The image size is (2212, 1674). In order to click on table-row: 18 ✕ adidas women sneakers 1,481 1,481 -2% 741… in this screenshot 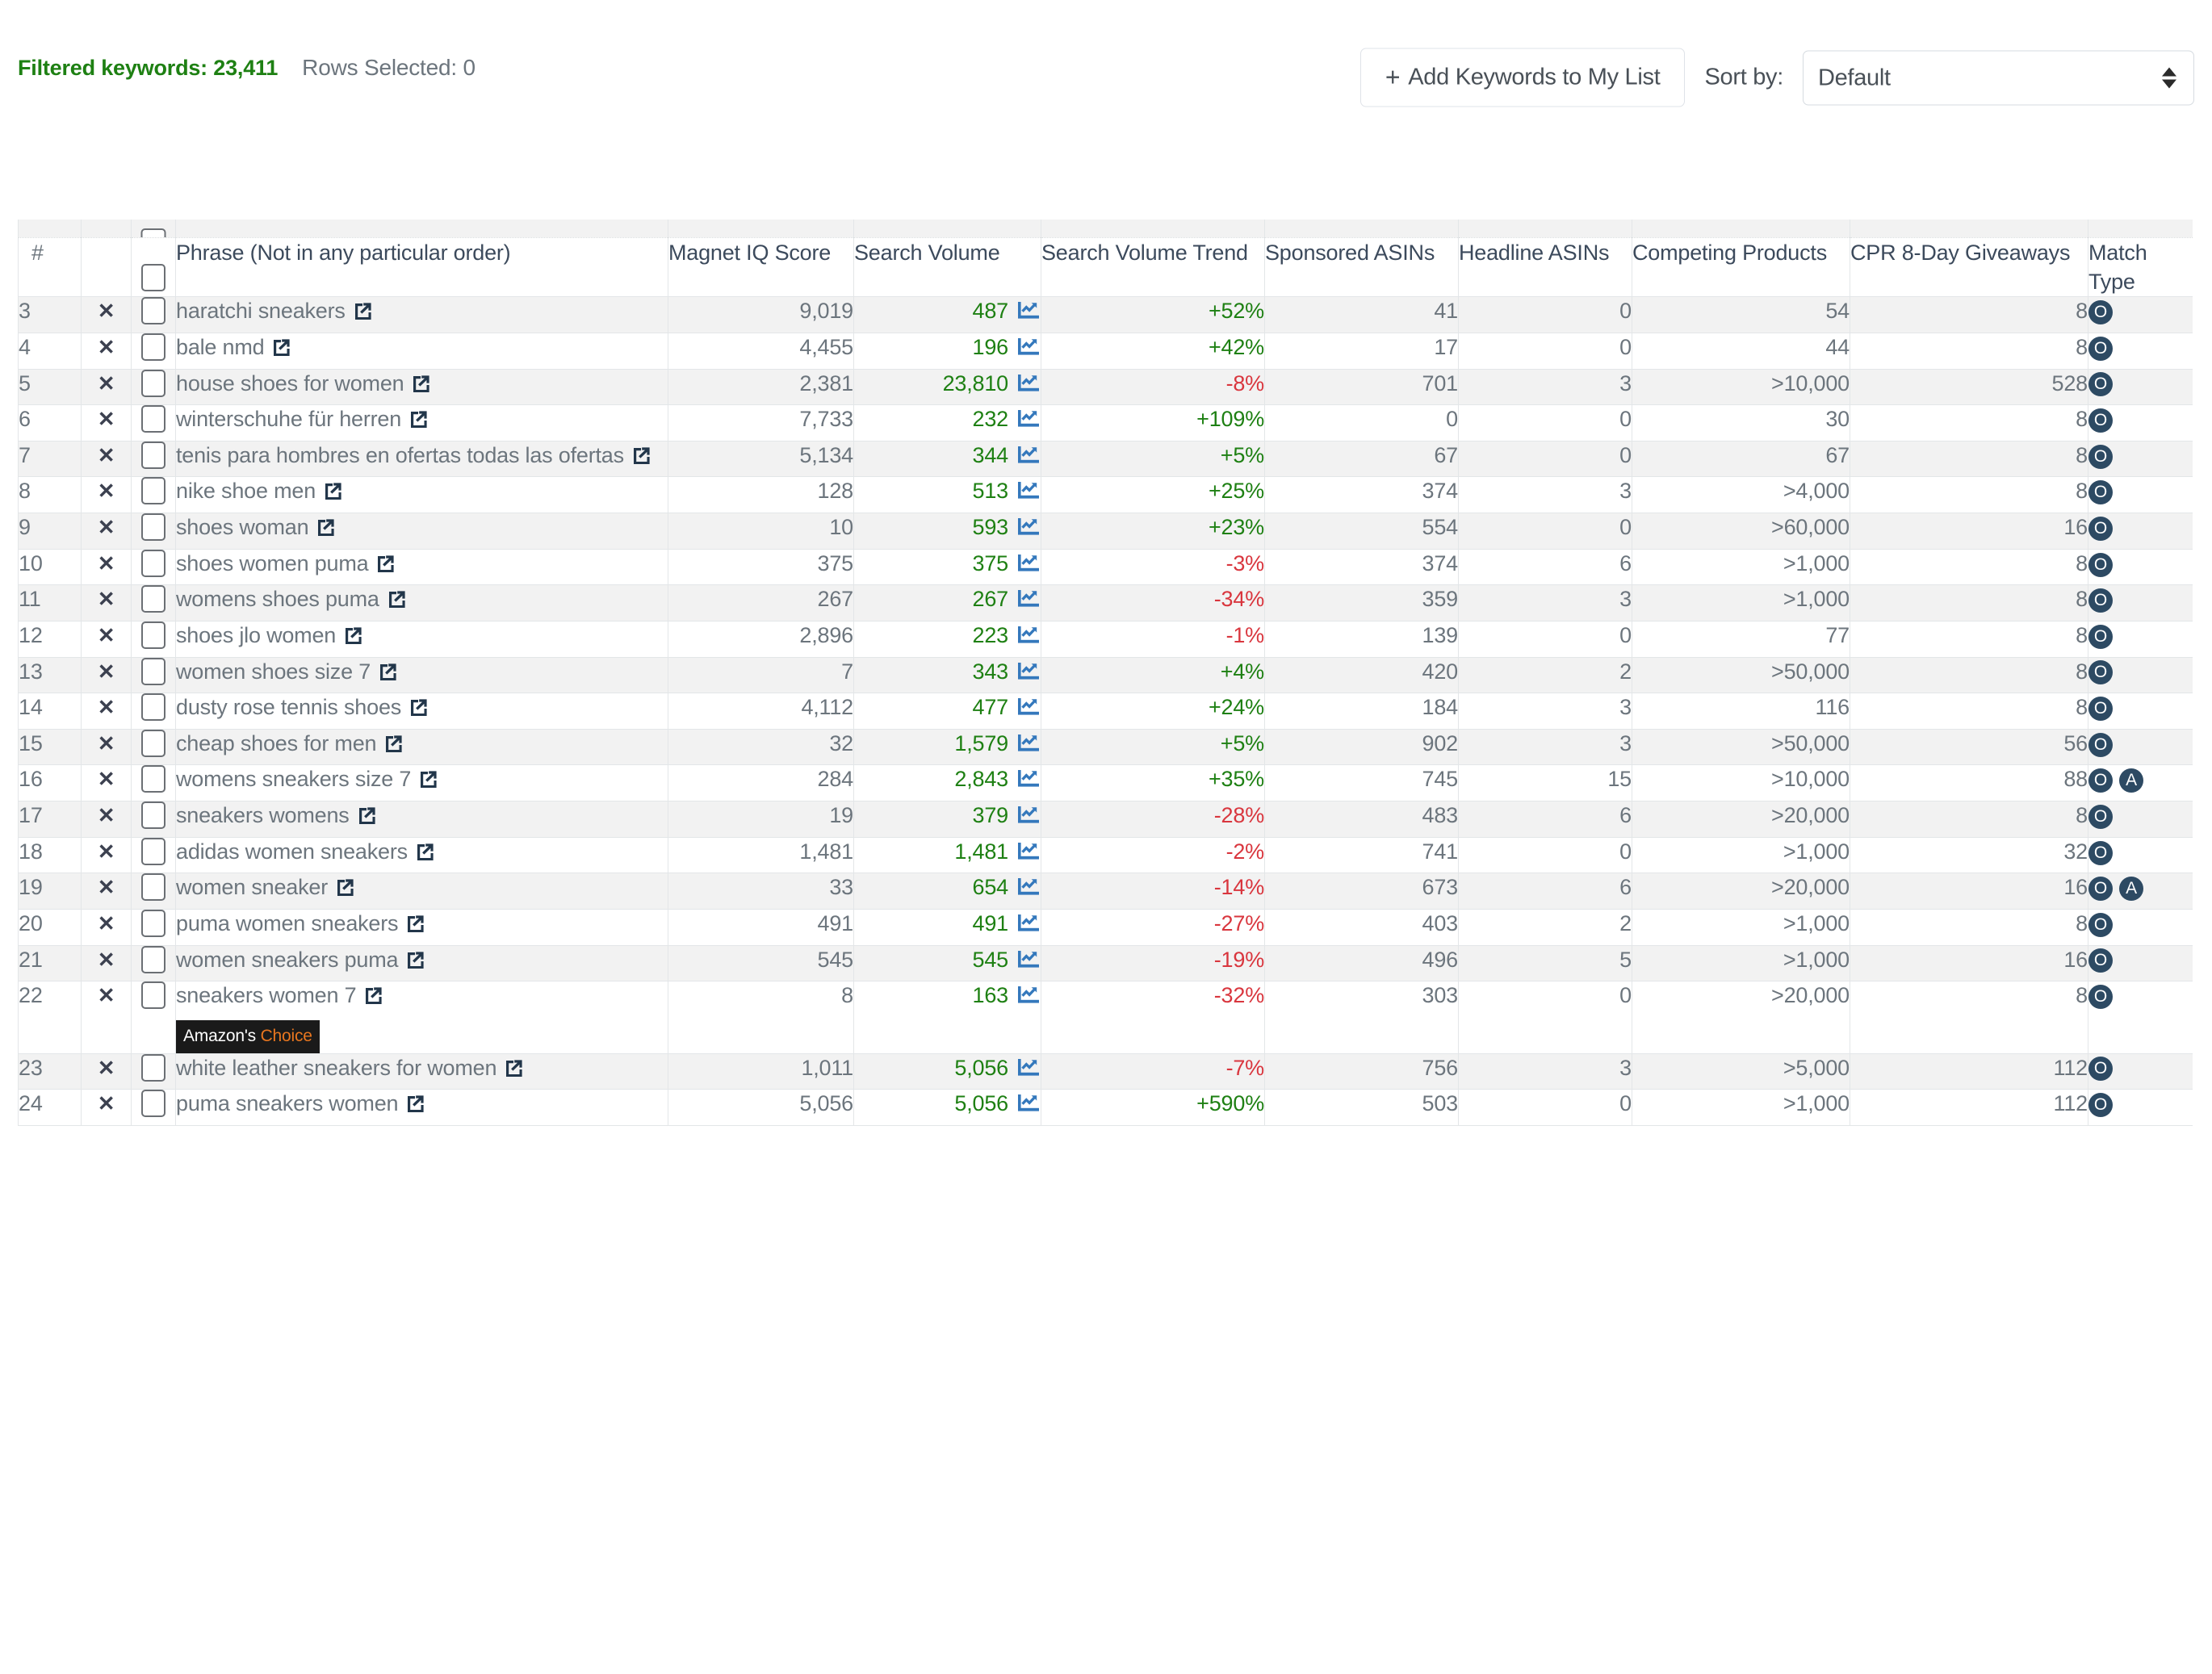, I will do `click(1105, 856)`.